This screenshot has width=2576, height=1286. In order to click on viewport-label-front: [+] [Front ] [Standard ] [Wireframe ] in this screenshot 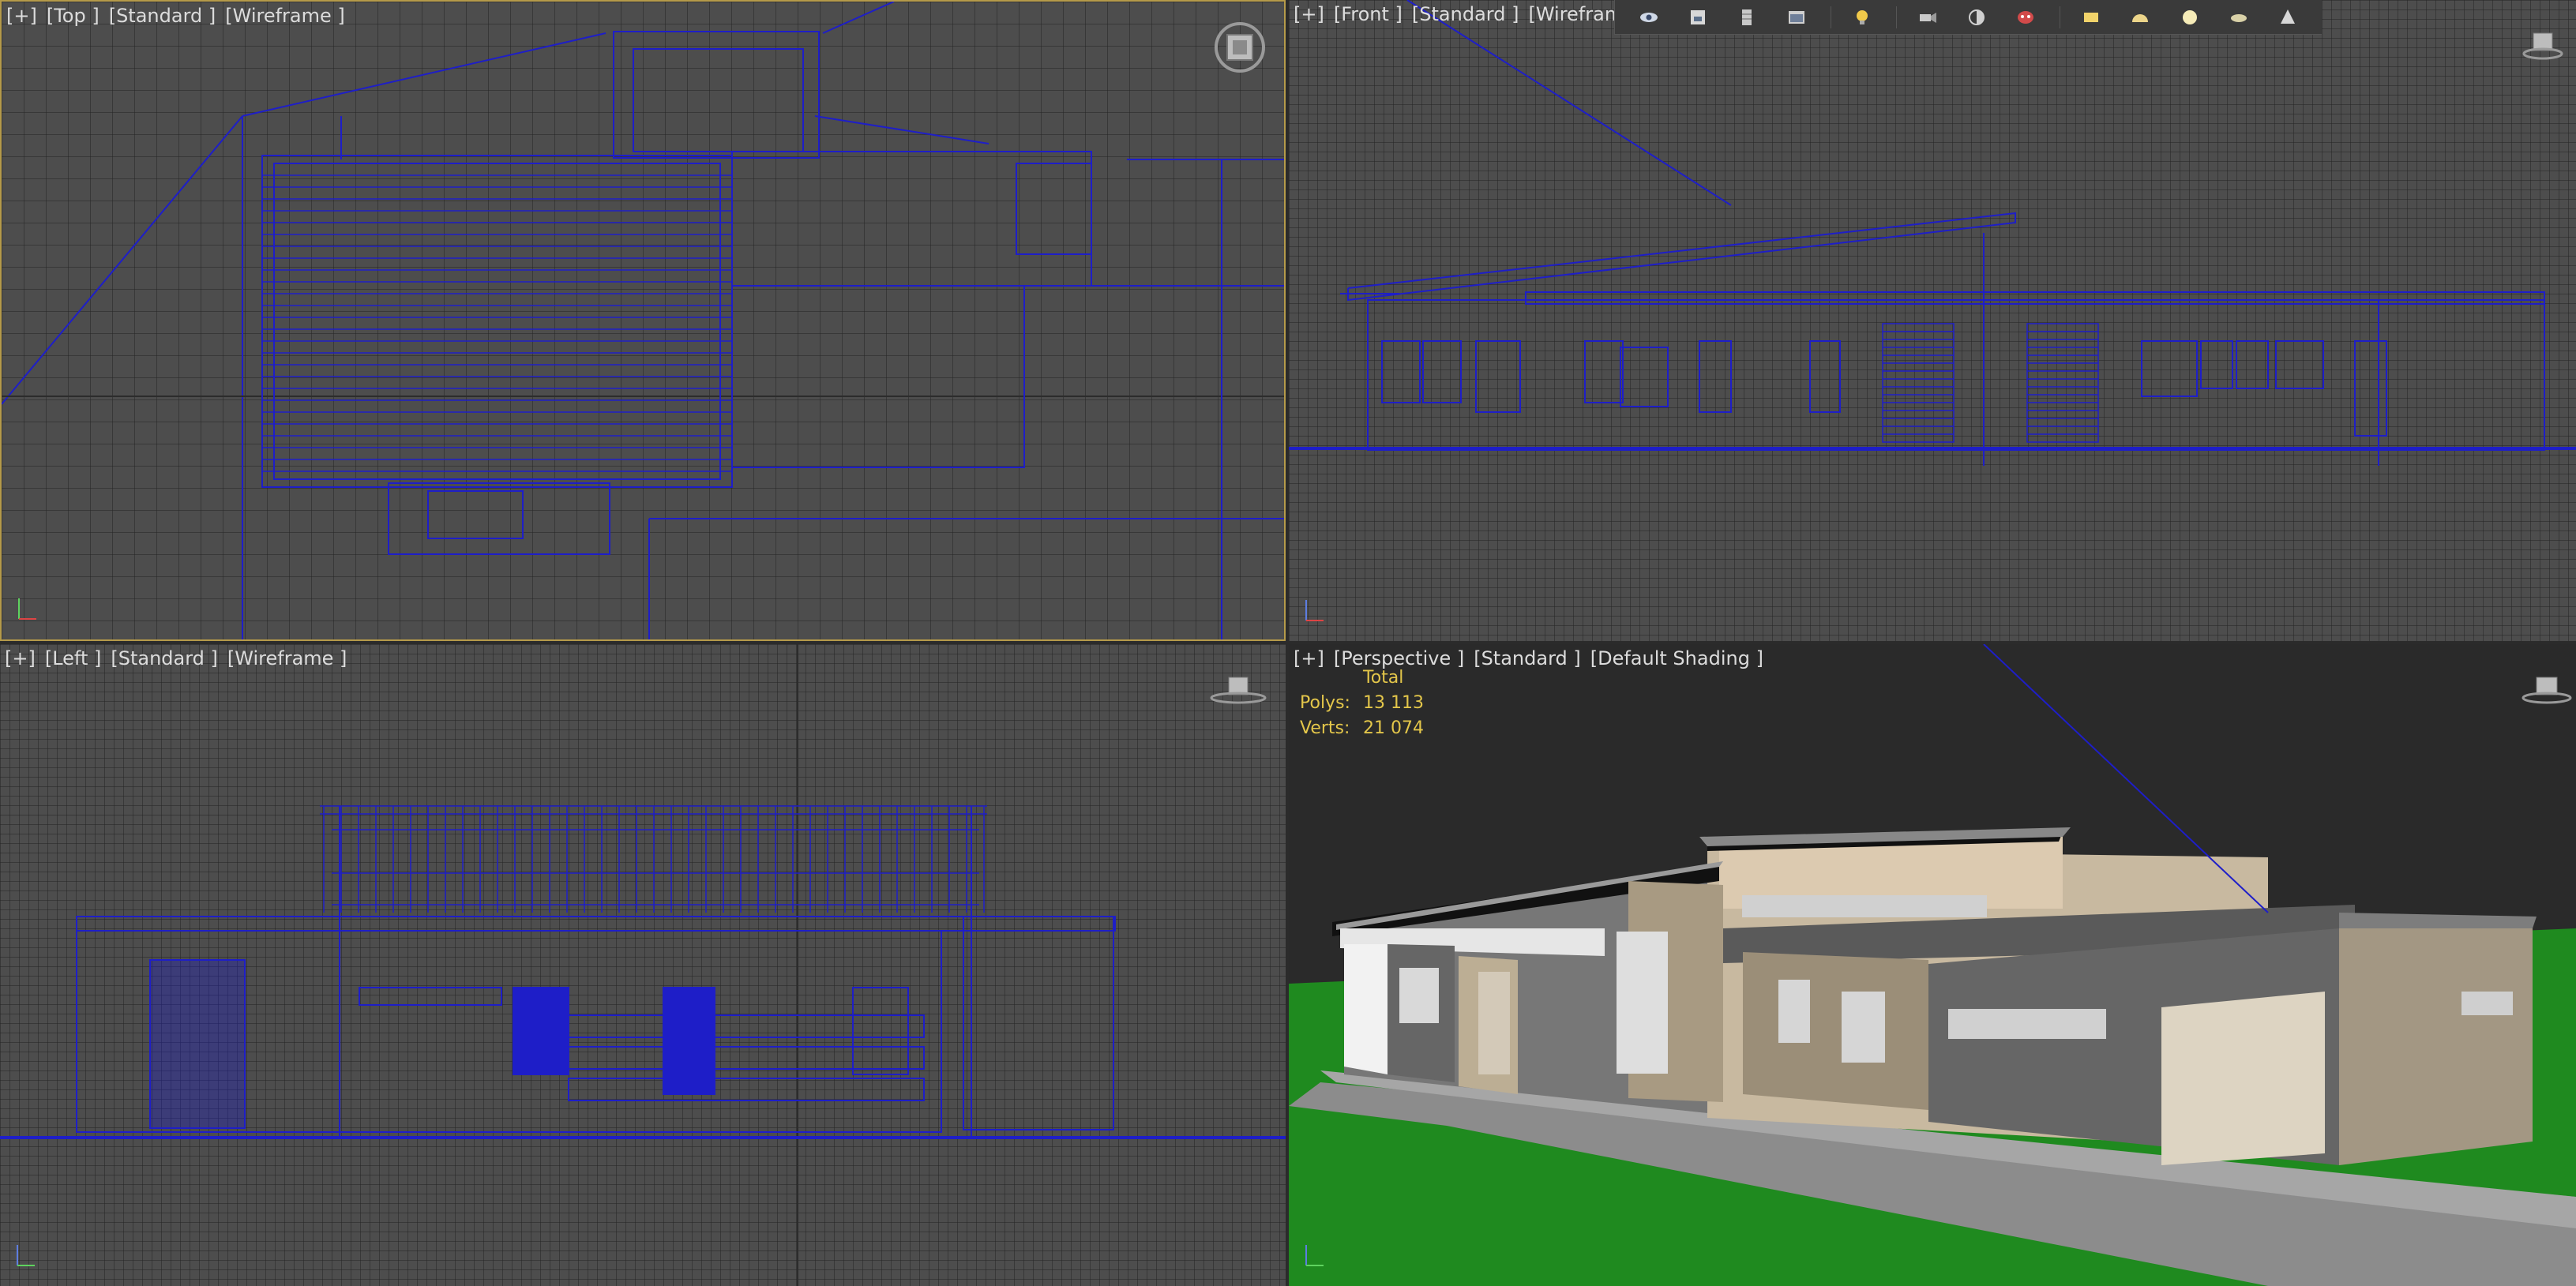, I will do `click(1476, 14)`.